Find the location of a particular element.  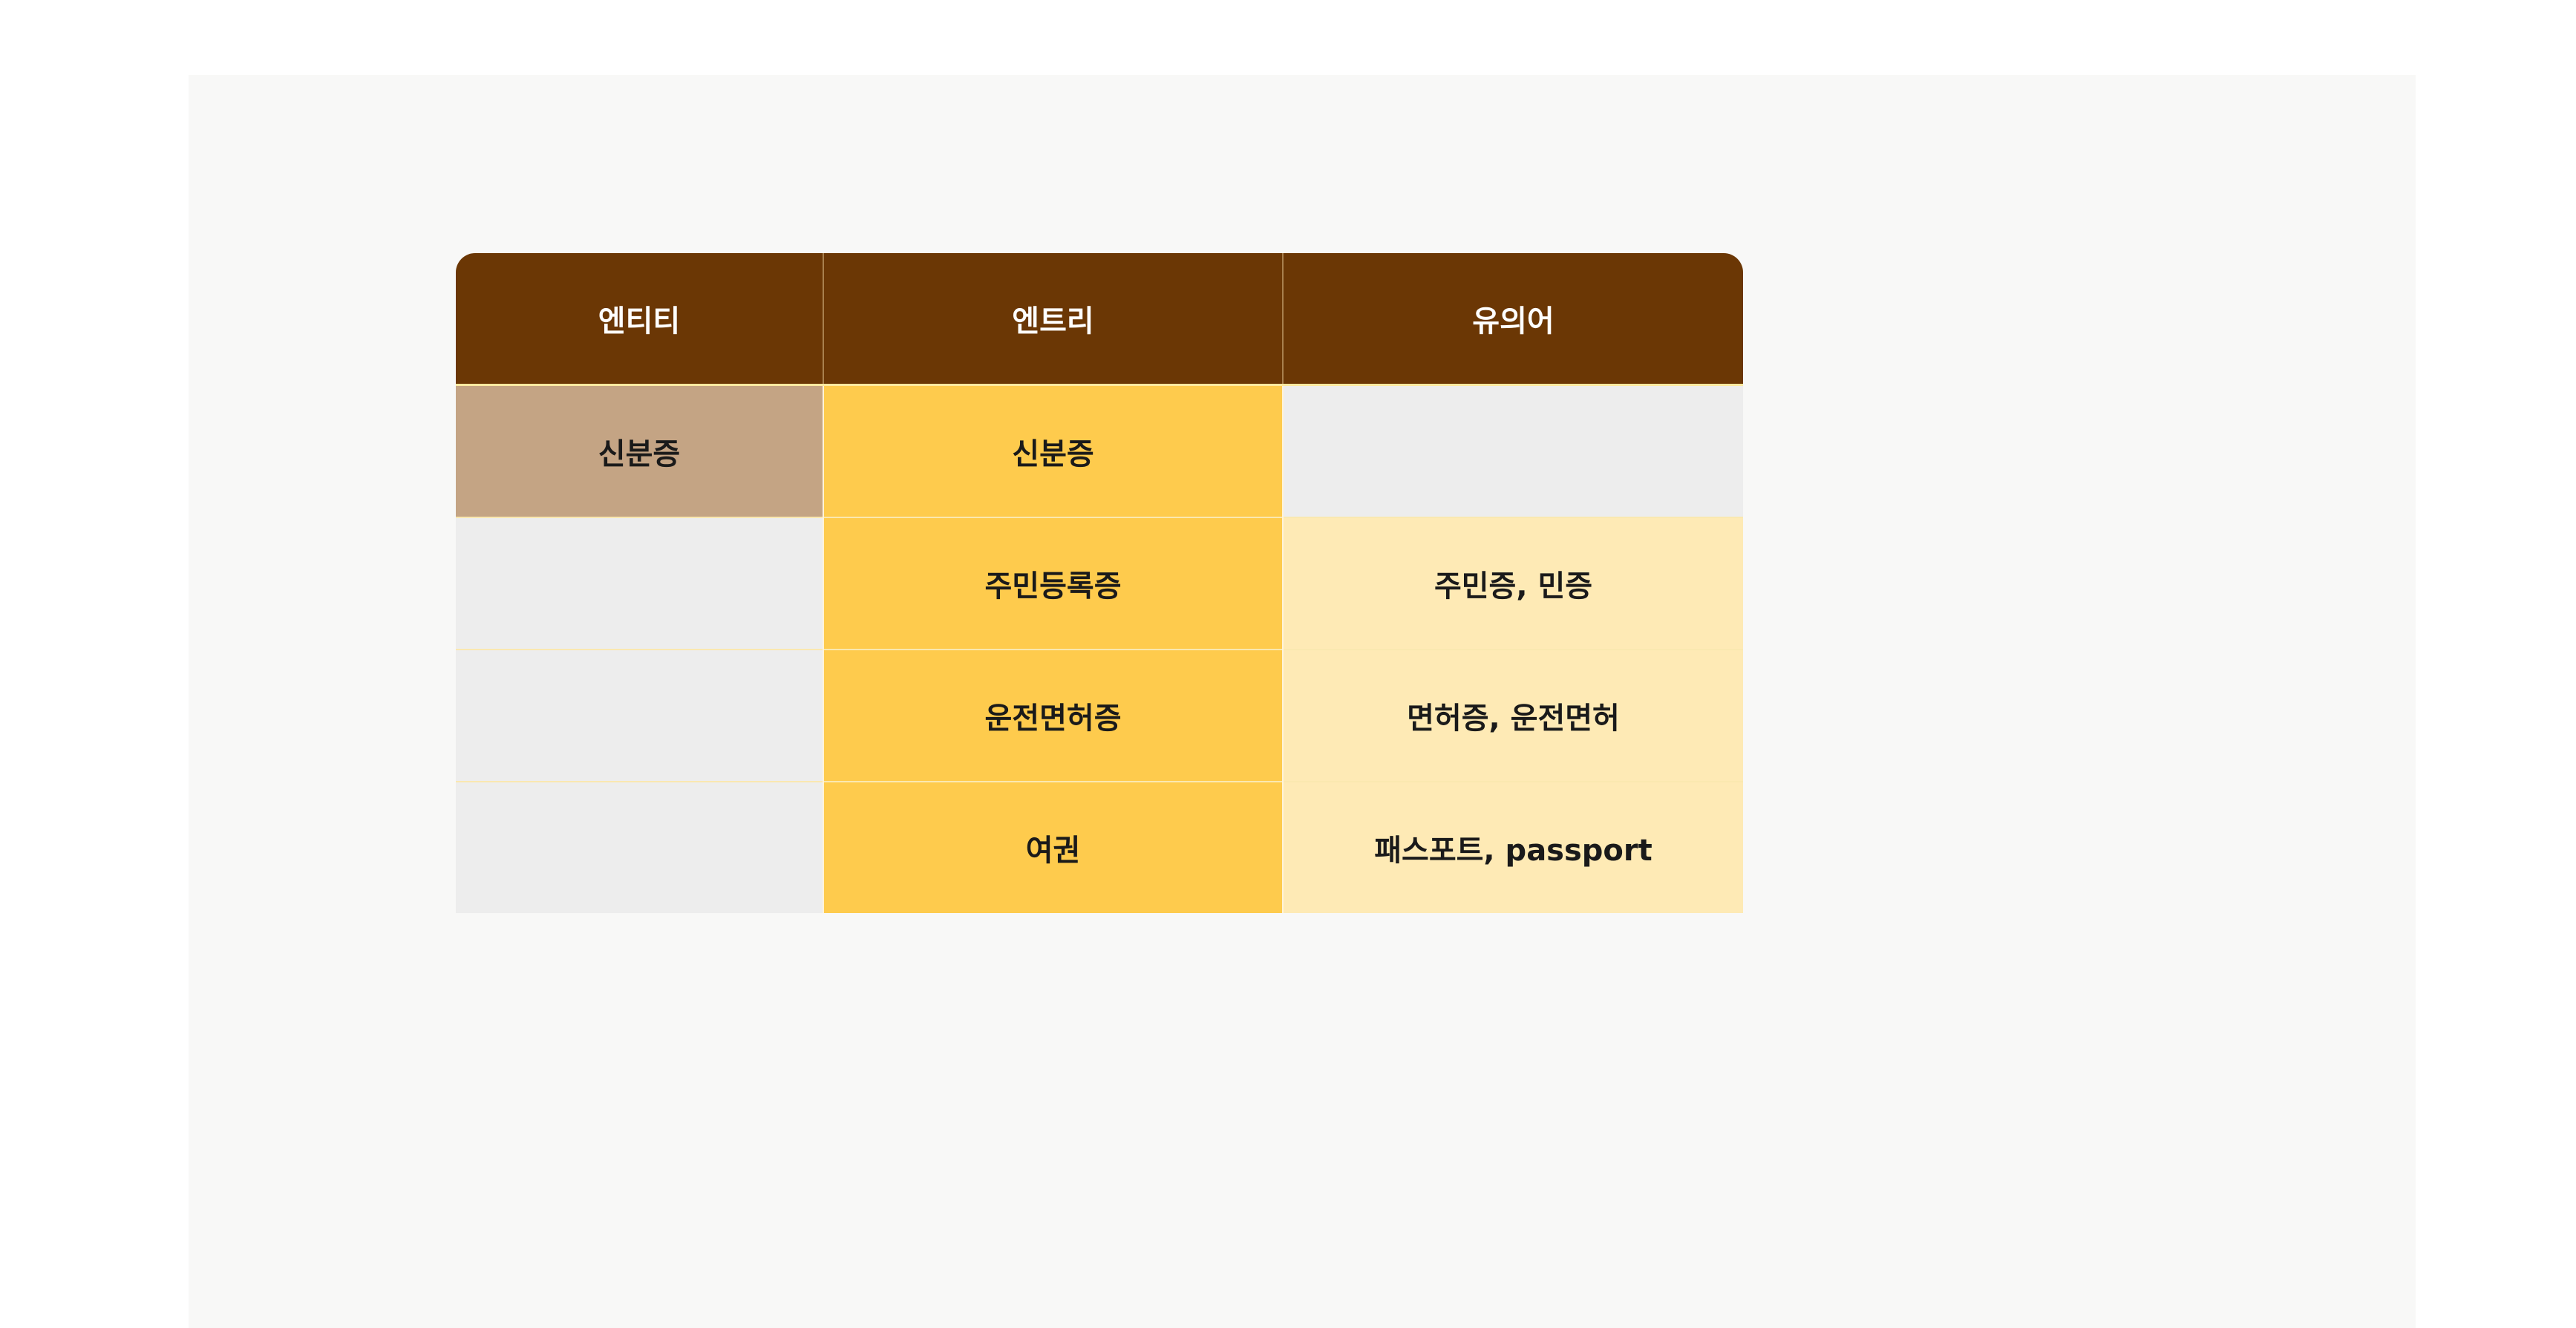

header-row: 엔티티 엔트리 유의어 is located at coordinates (1100, 319).